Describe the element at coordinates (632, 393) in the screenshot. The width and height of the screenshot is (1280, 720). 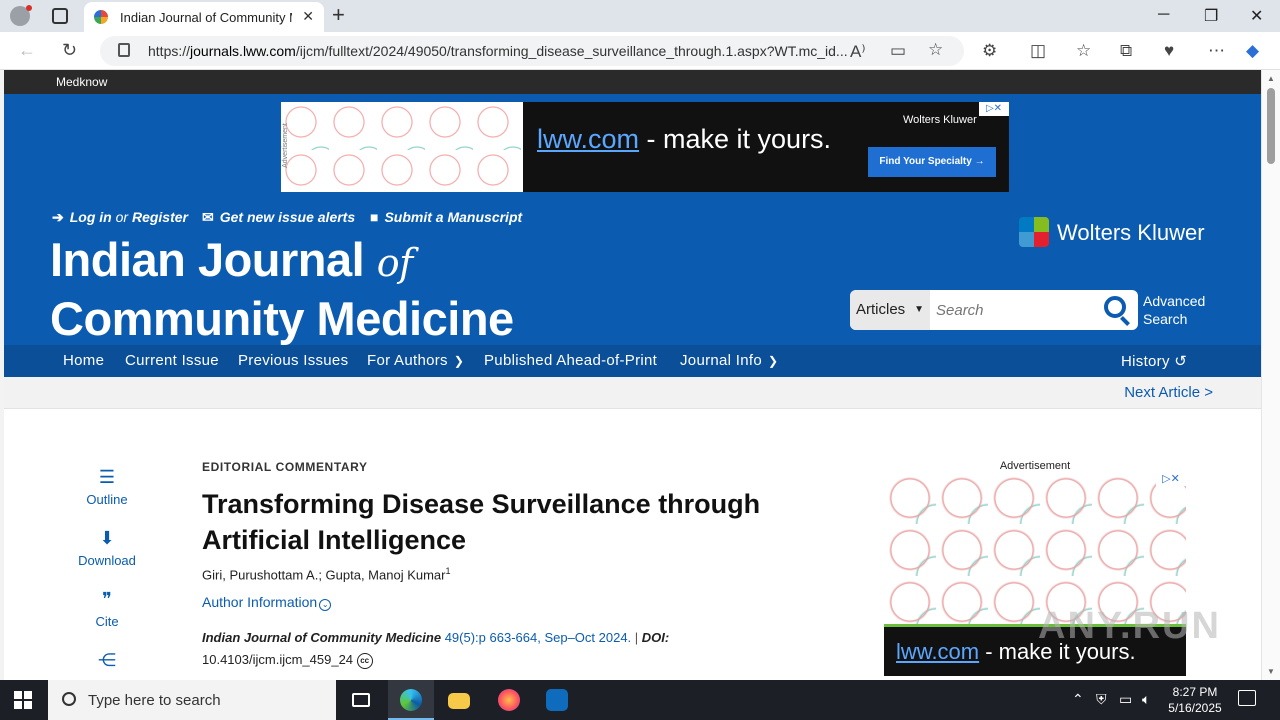
I see `article-nav-bar: Next Article >` at that location.